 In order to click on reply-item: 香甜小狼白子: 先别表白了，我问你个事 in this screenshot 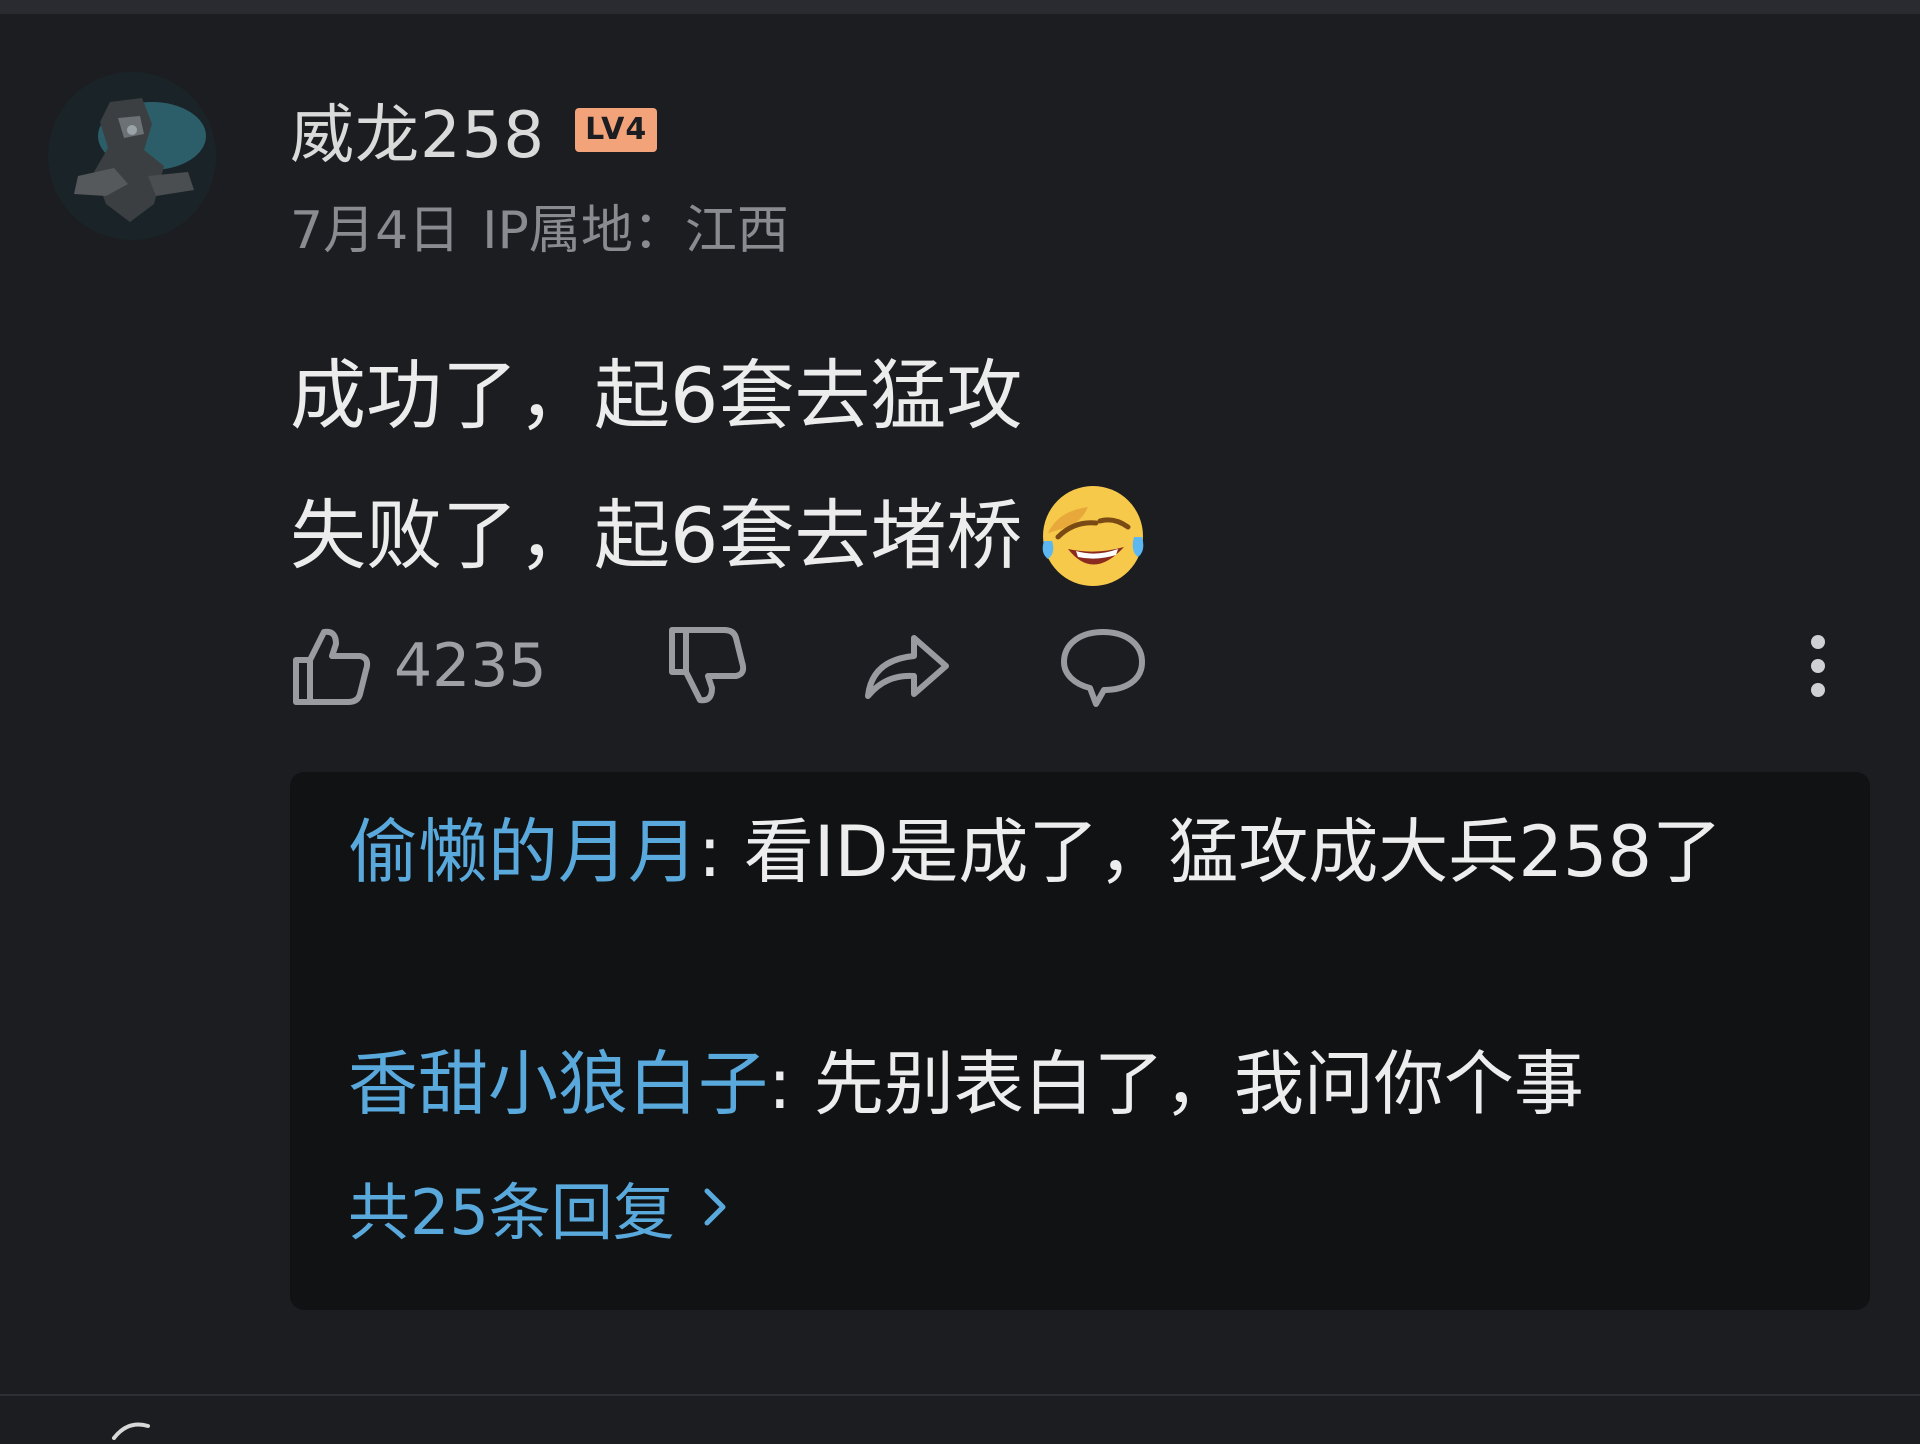, I will do `click(1088, 1084)`.